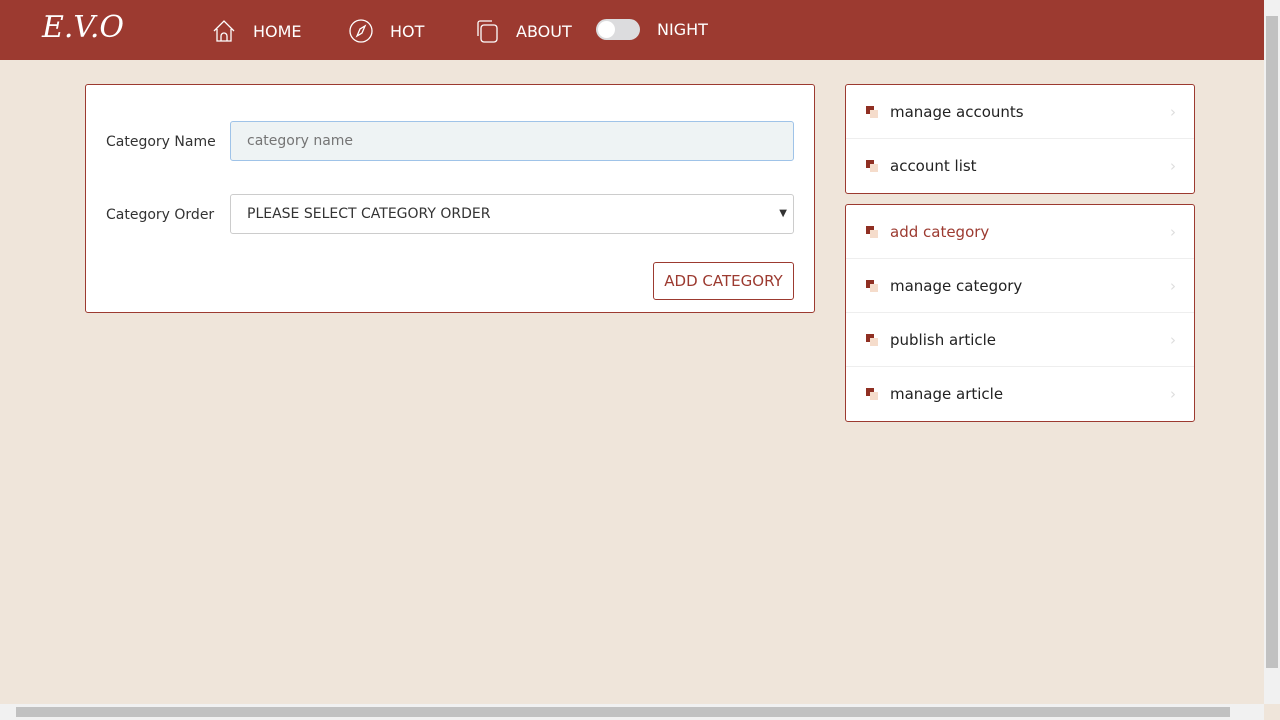  What do you see at coordinates (487, 31) in the screenshot?
I see `copy-icon` at bounding box center [487, 31].